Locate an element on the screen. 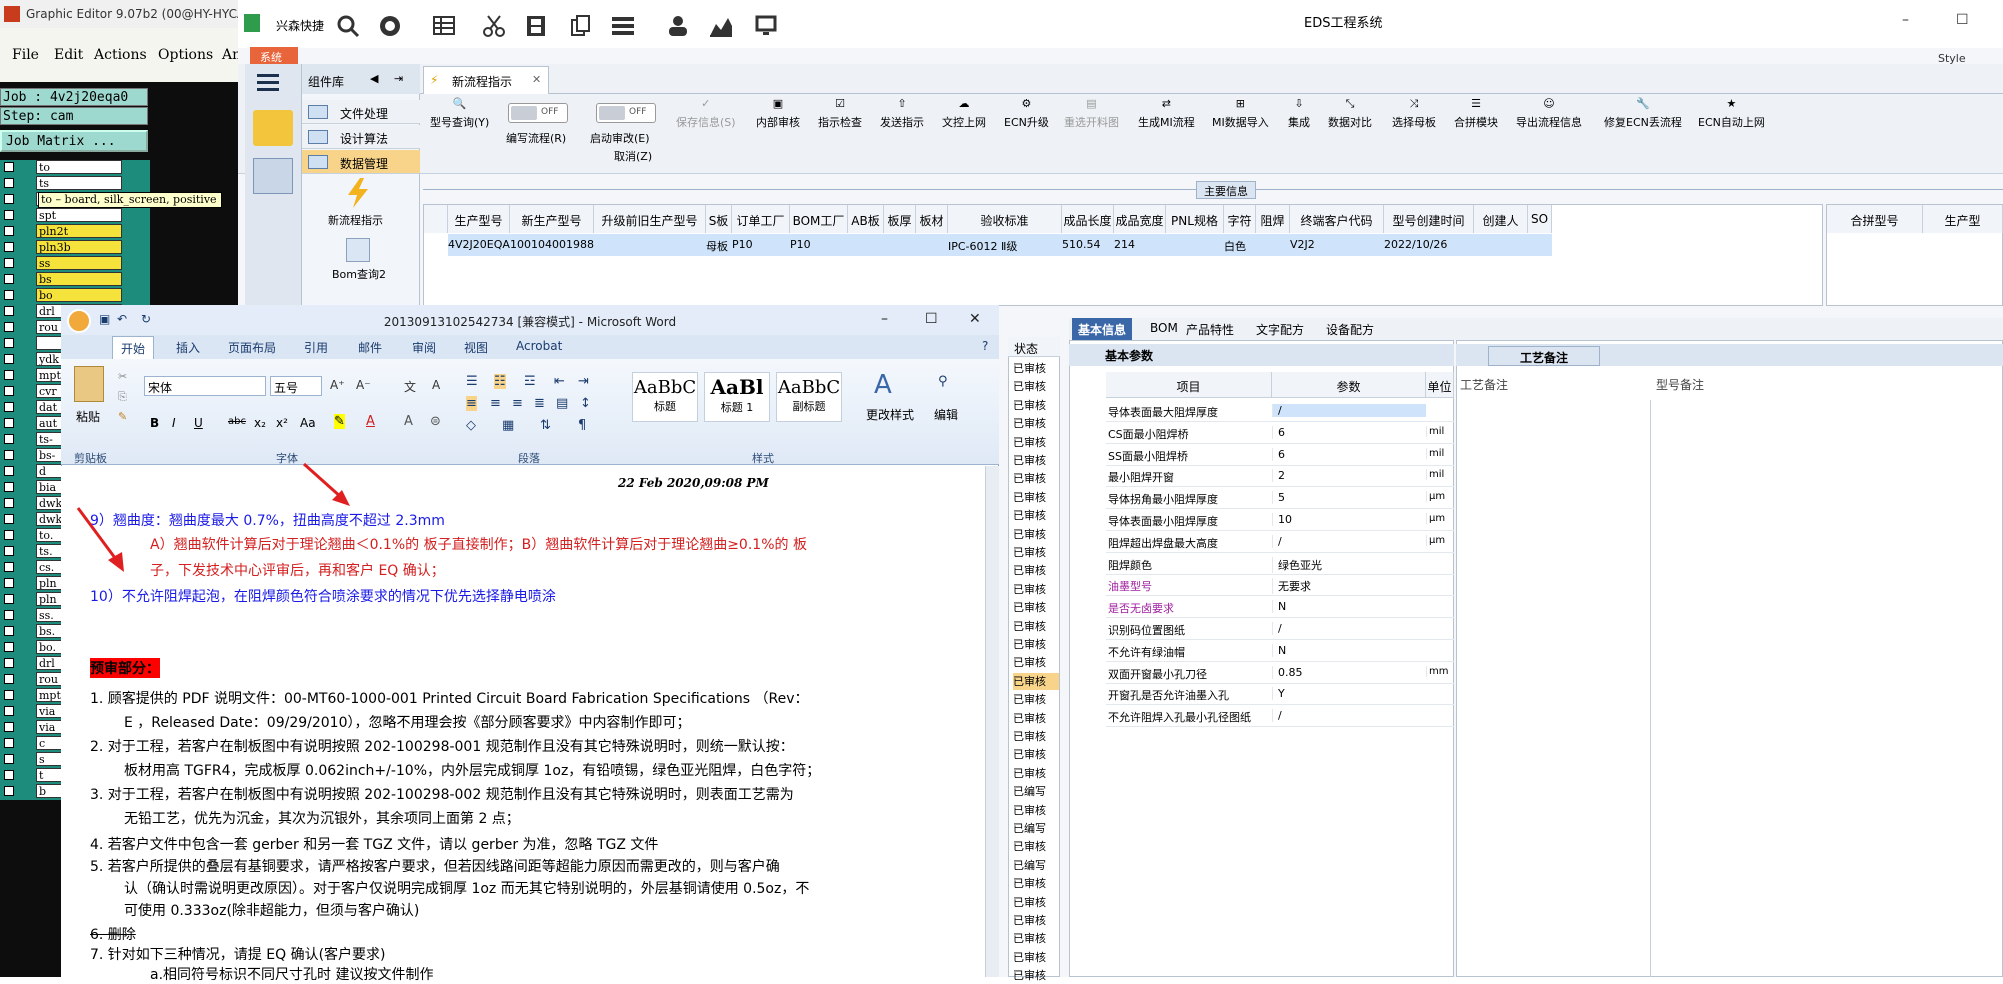  col-merge-model: 合拼型号 is located at coordinates (1875, 219).